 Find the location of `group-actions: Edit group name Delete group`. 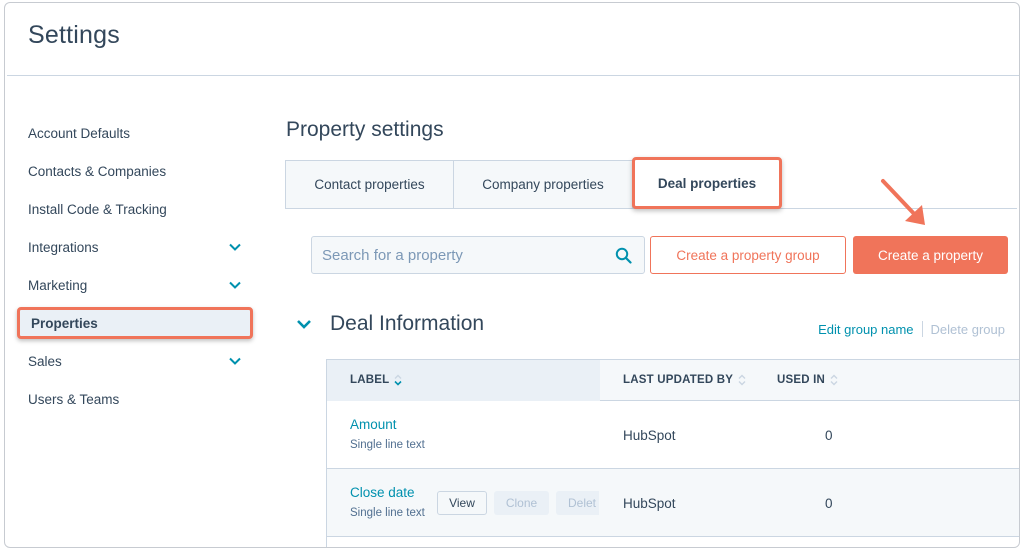

group-actions: Edit group name Delete group is located at coordinates (911, 329).